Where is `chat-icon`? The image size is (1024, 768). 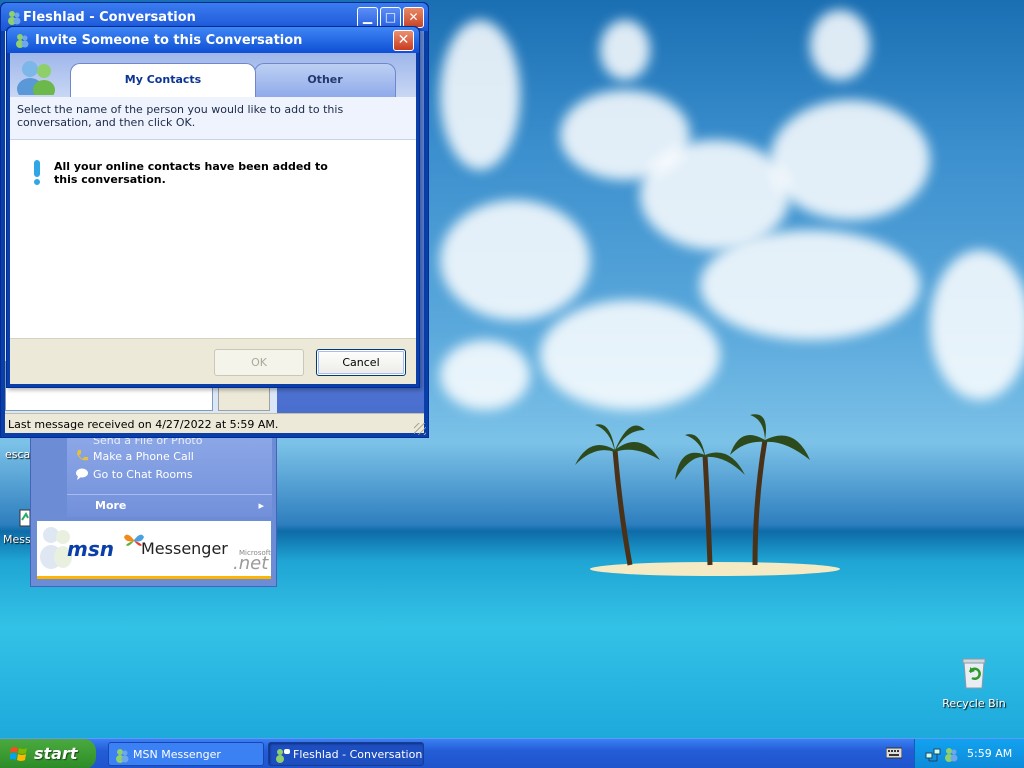
chat-icon is located at coordinates (82, 474).